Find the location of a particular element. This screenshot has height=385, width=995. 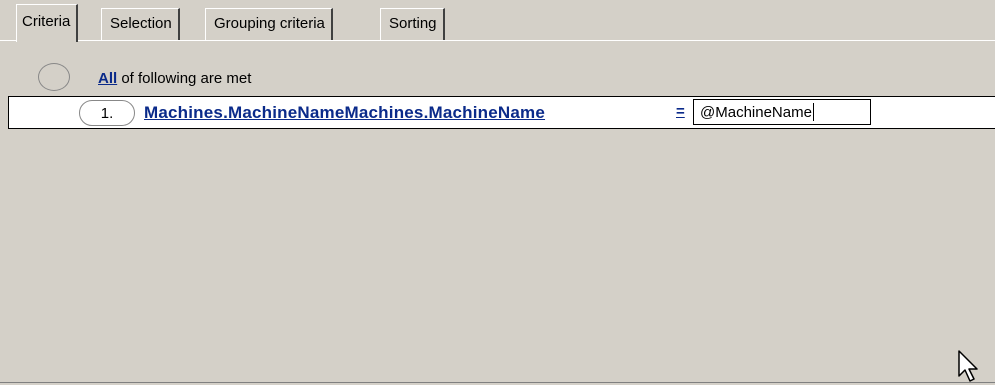

tab-grouping-criteria: Grouping criteria is located at coordinates (269, 24).